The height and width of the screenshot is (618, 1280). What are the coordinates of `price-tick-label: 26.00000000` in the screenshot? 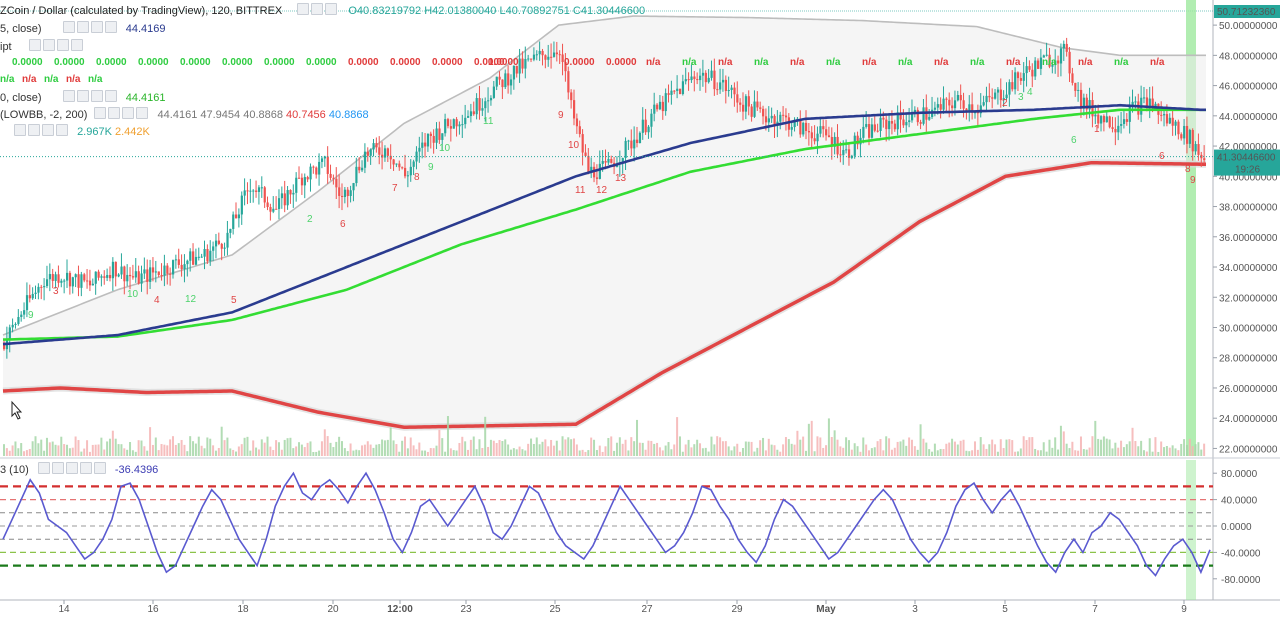 It's located at (1248, 389).